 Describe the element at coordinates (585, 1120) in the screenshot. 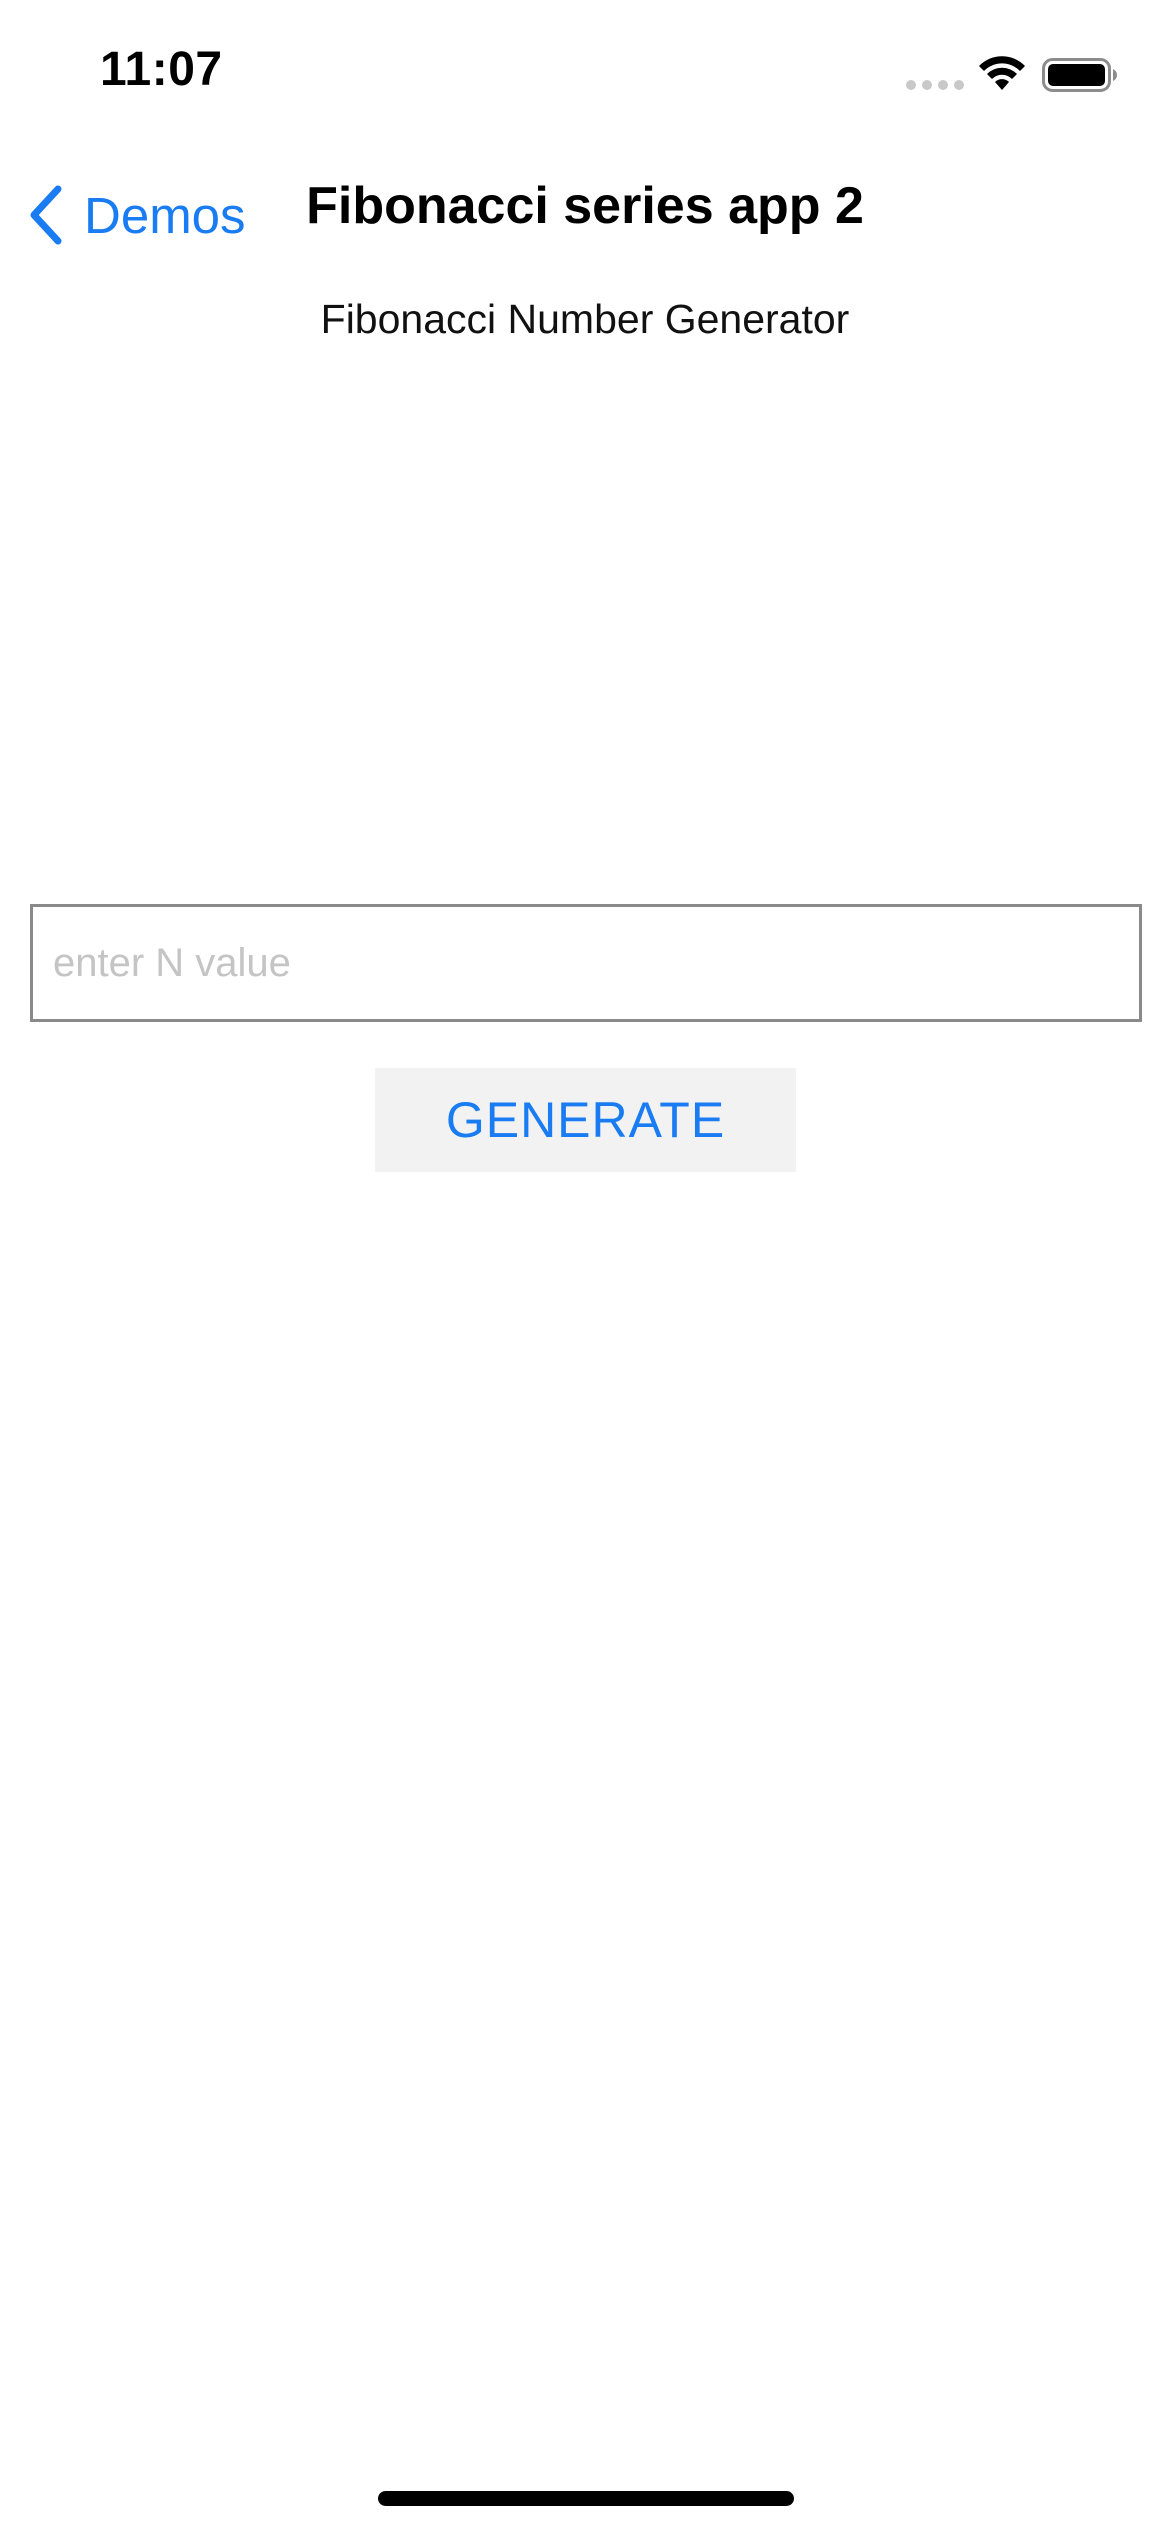

I see `generate-button: GENERATE` at that location.